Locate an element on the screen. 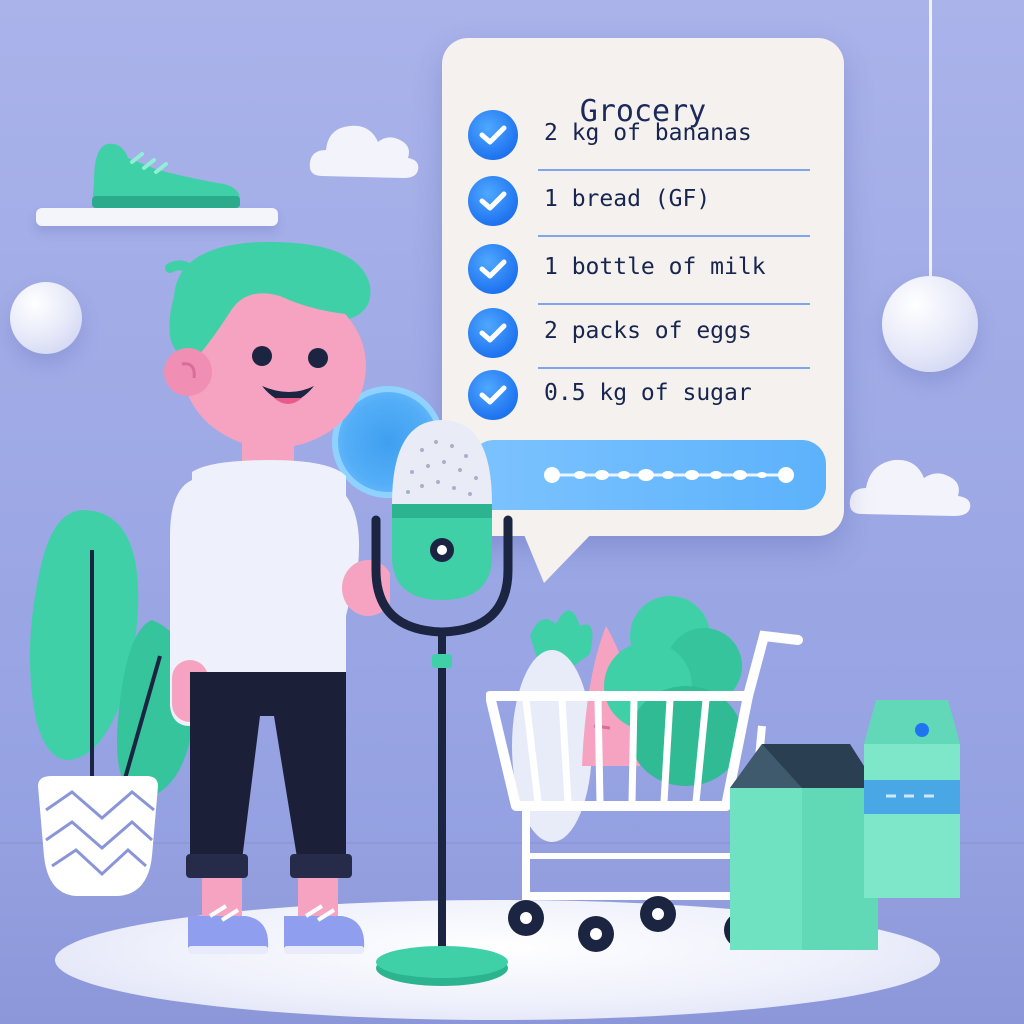  list-item-label: 1 bread (GF) is located at coordinates (627, 199).